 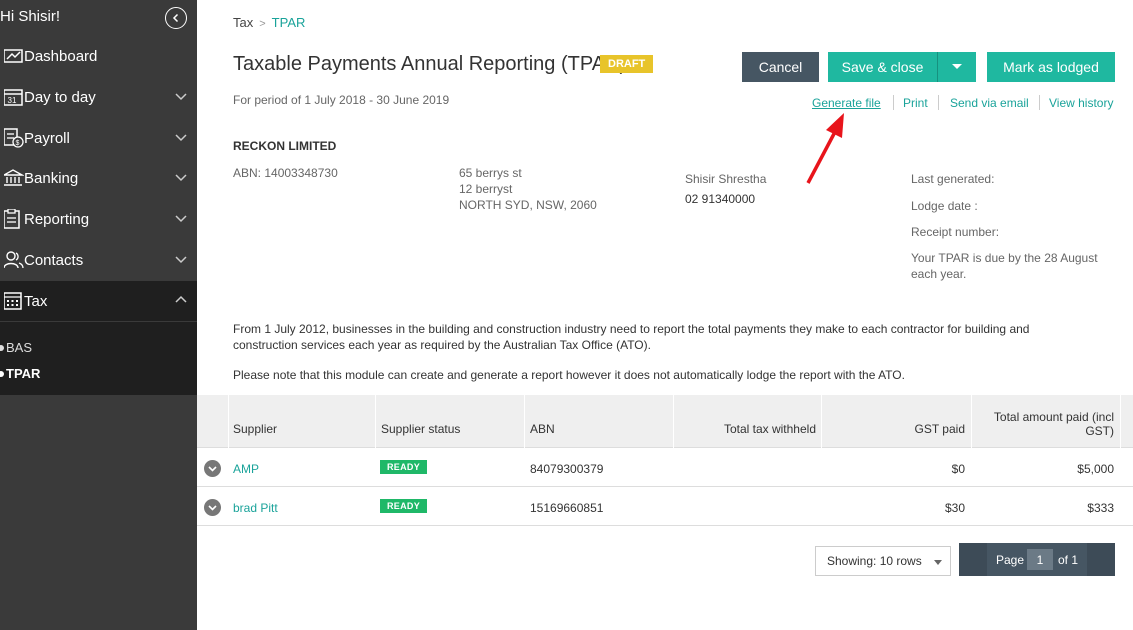 I want to click on due-line: each year., so click(x=939, y=274).